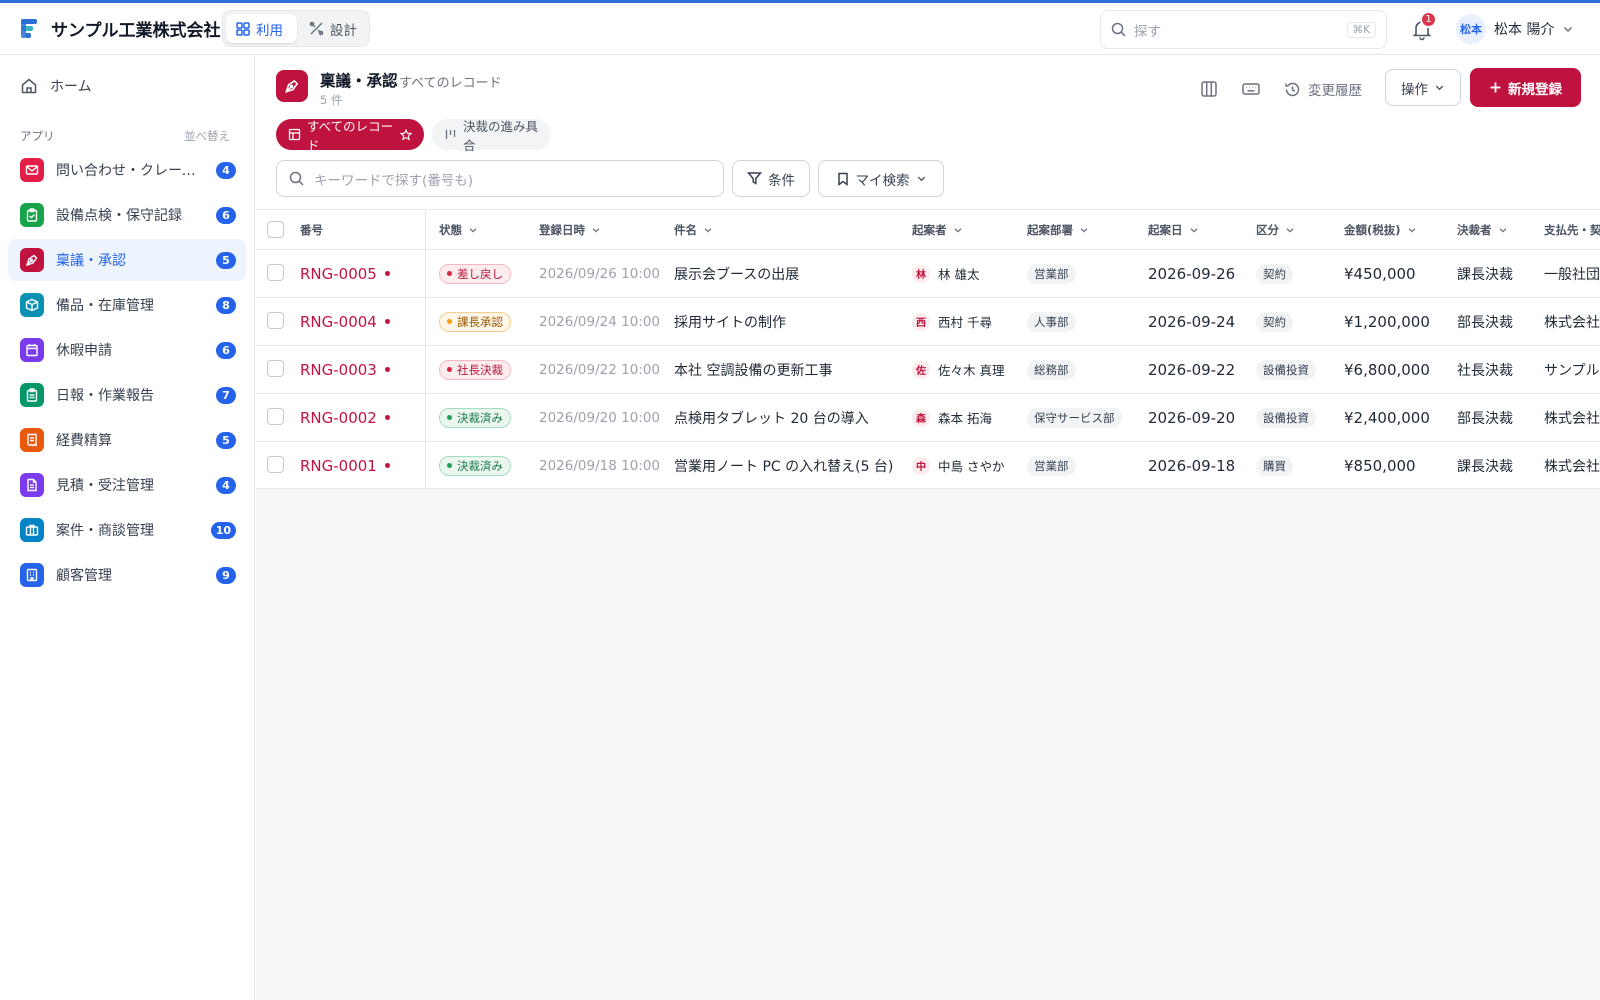  Describe the element at coordinates (1524, 30) in the screenshot. I see `user-name: 松本 陽介` at that location.